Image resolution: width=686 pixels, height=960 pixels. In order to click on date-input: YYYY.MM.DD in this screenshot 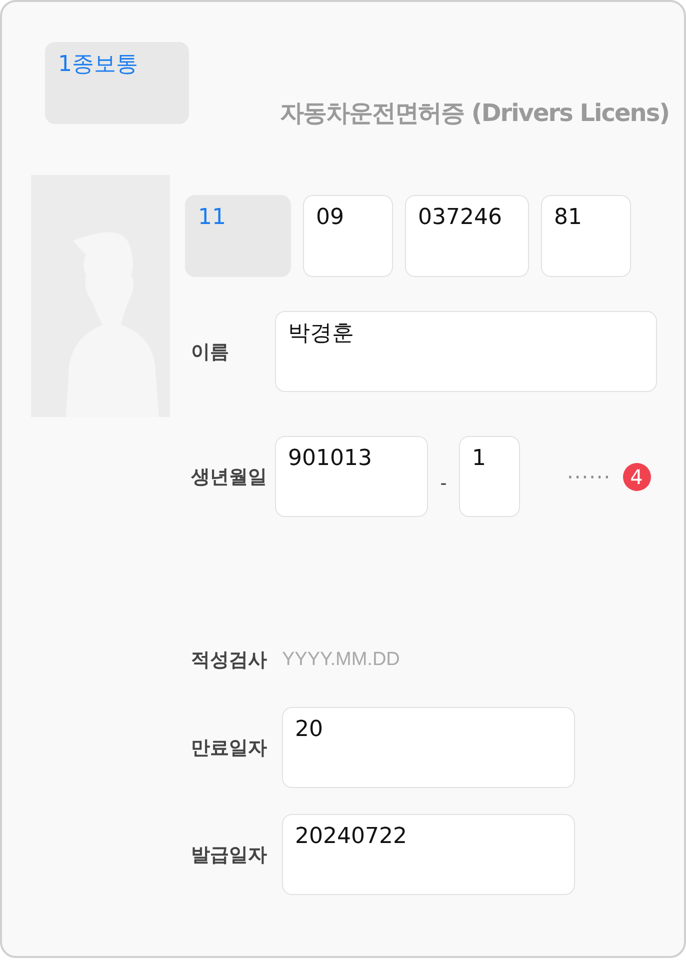, I will do `click(357, 660)`.